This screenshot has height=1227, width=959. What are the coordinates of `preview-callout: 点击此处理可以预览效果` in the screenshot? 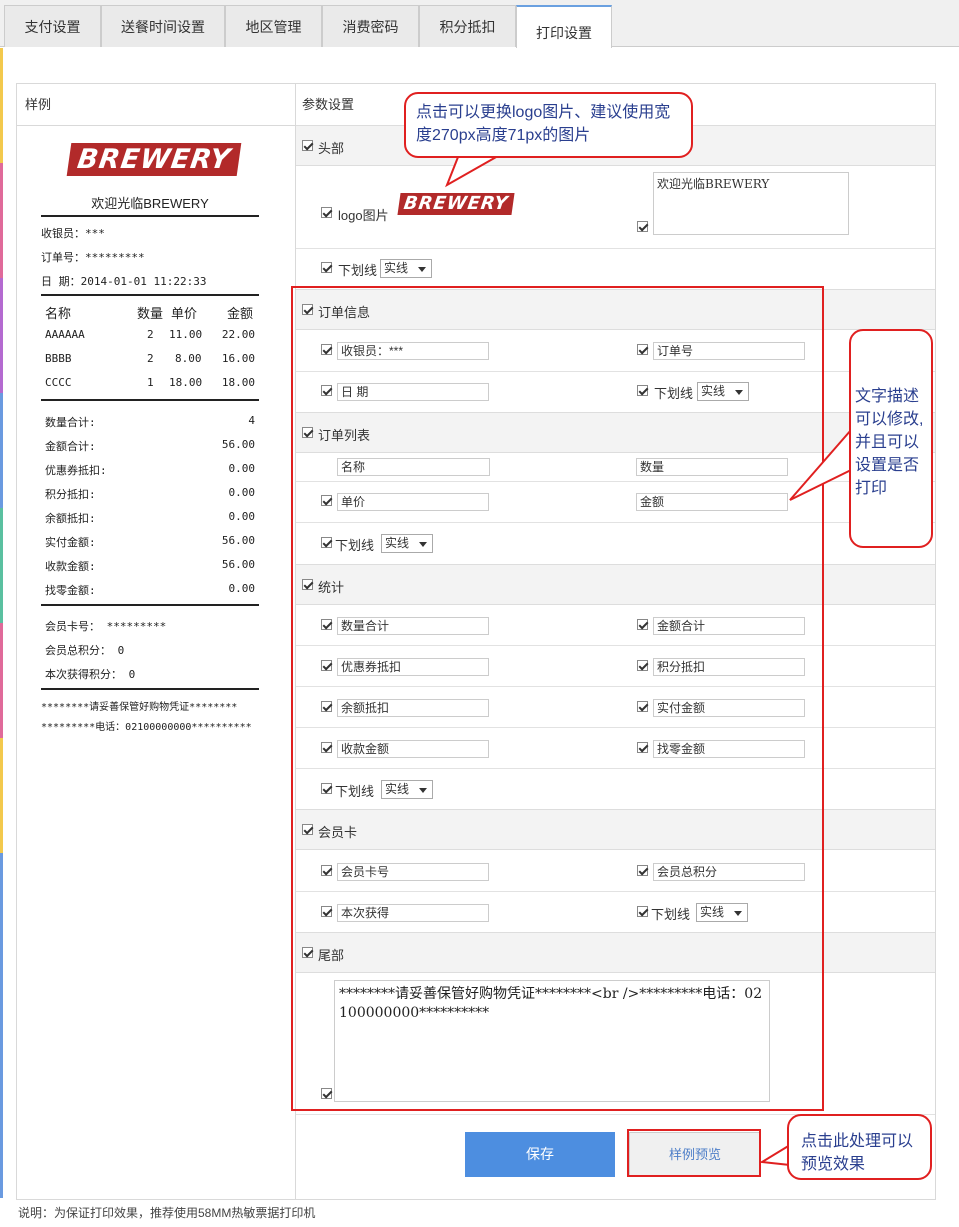 It's located at (859, 1147).